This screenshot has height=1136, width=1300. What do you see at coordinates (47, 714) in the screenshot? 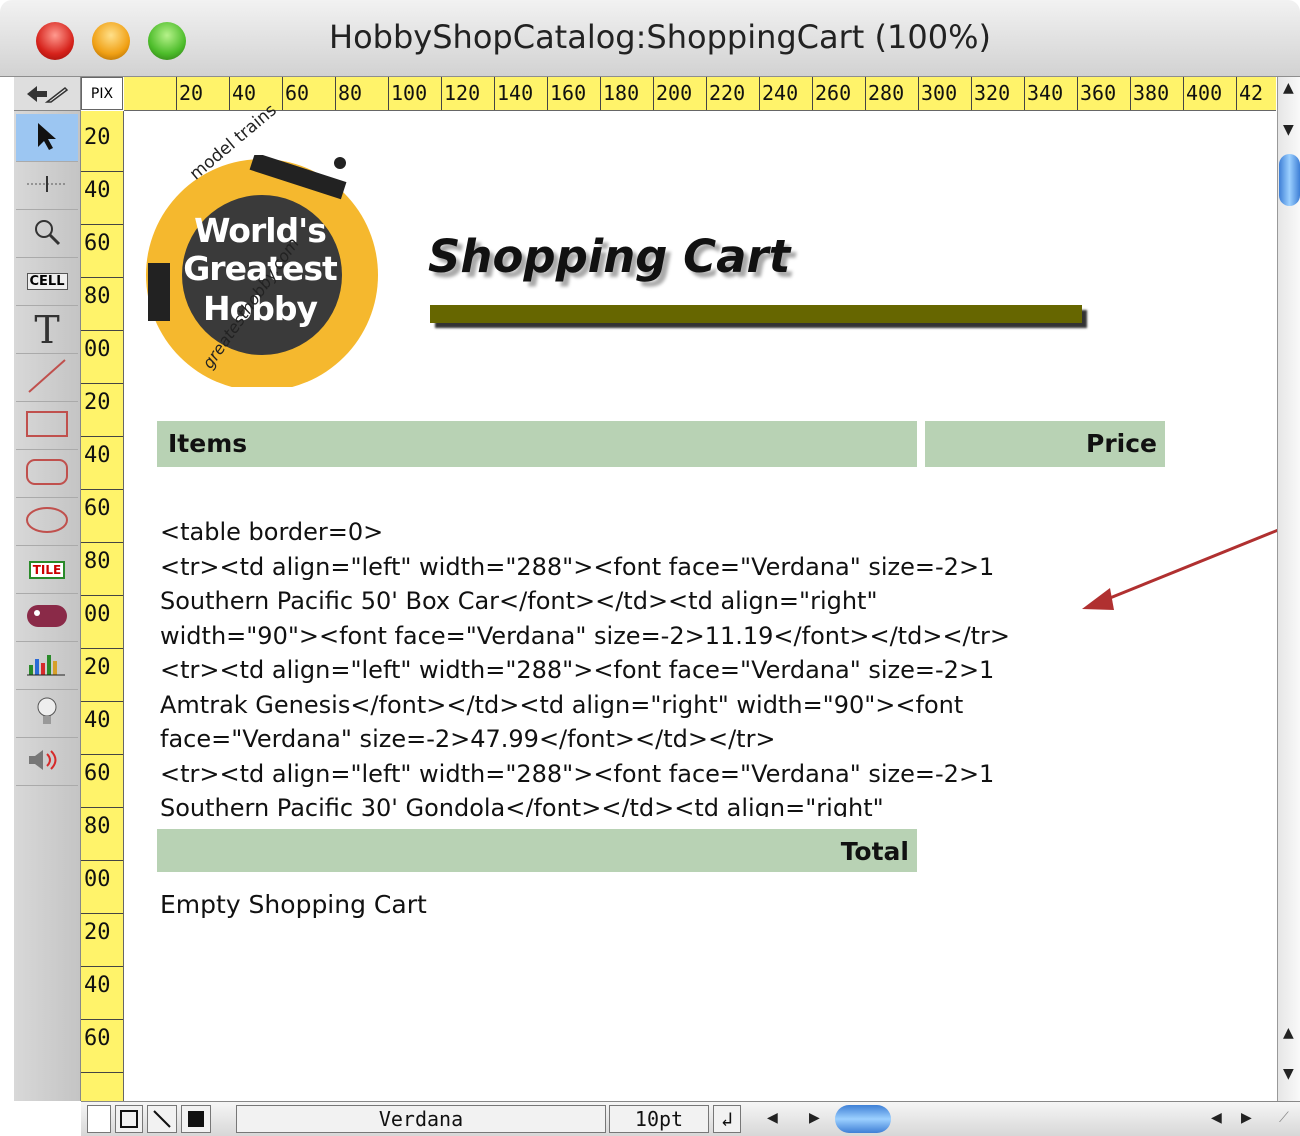
I see `lightbulb-tool` at bounding box center [47, 714].